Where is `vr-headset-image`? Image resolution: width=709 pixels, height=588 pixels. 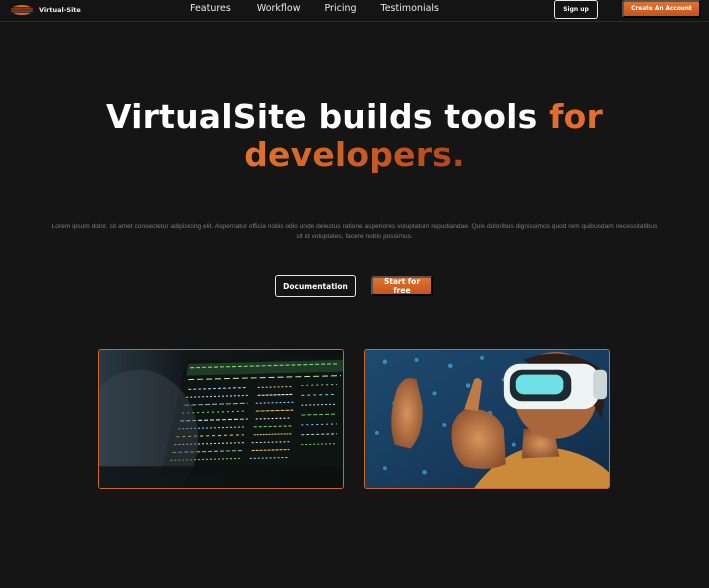
vr-headset-image is located at coordinates (487, 419).